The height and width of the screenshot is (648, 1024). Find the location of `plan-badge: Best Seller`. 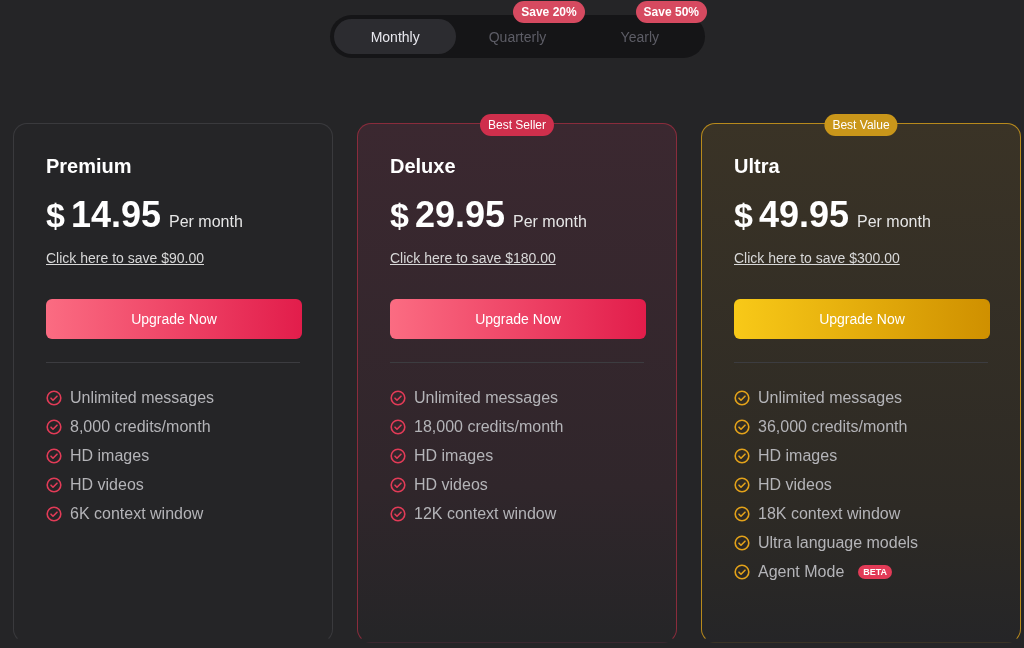

plan-badge: Best Seller is located at coordinates (517, 125).